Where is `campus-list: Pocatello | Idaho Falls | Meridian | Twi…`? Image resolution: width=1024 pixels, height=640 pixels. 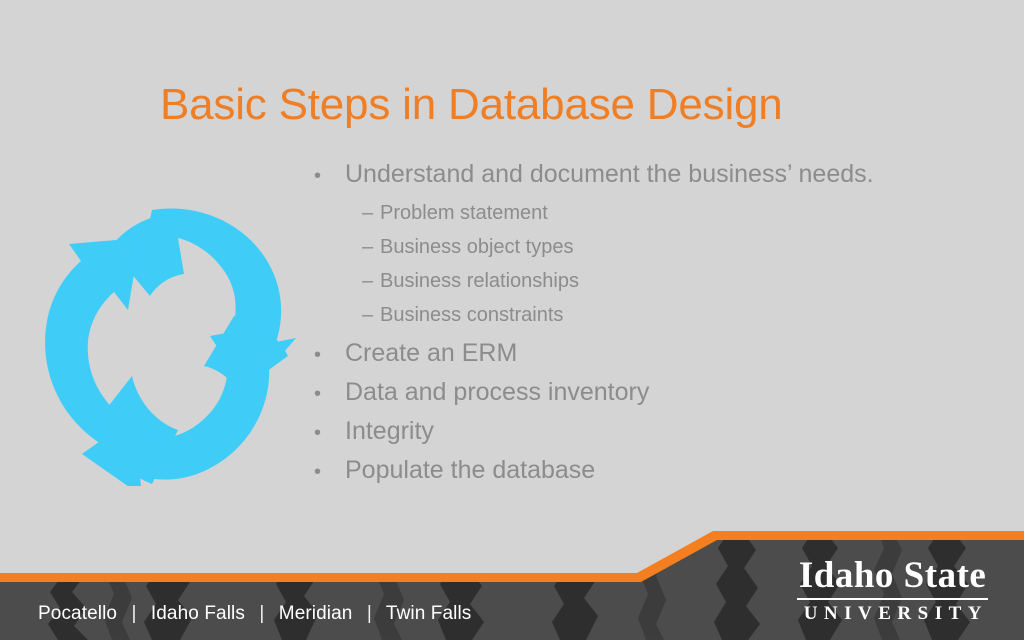
campus-list: Pocatello | Idaho Falls | Meridian | Twi… is located at coordinates (254, 614).